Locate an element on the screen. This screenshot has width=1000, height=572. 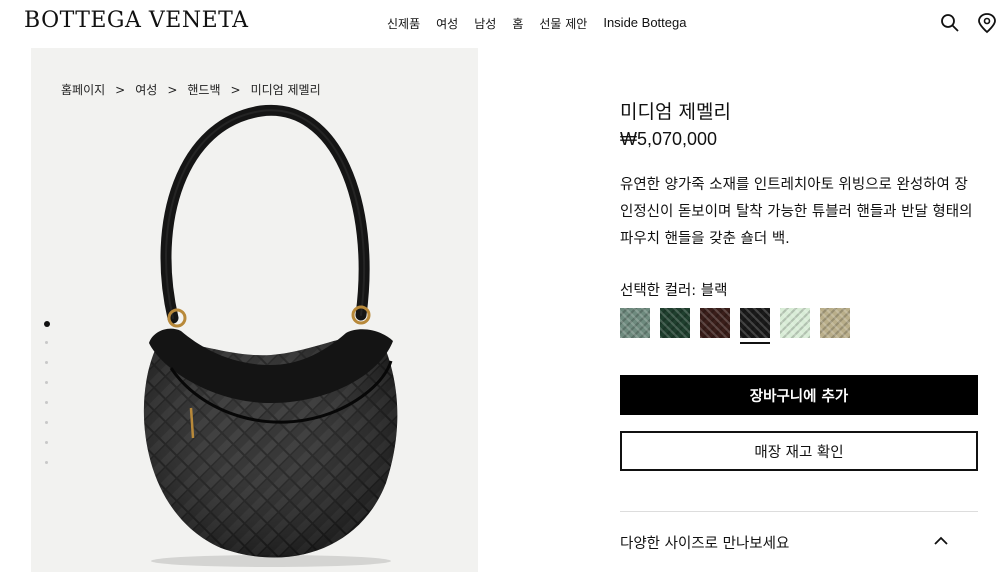
nav-item-men: 남성 is located at coordinates (485, 23).